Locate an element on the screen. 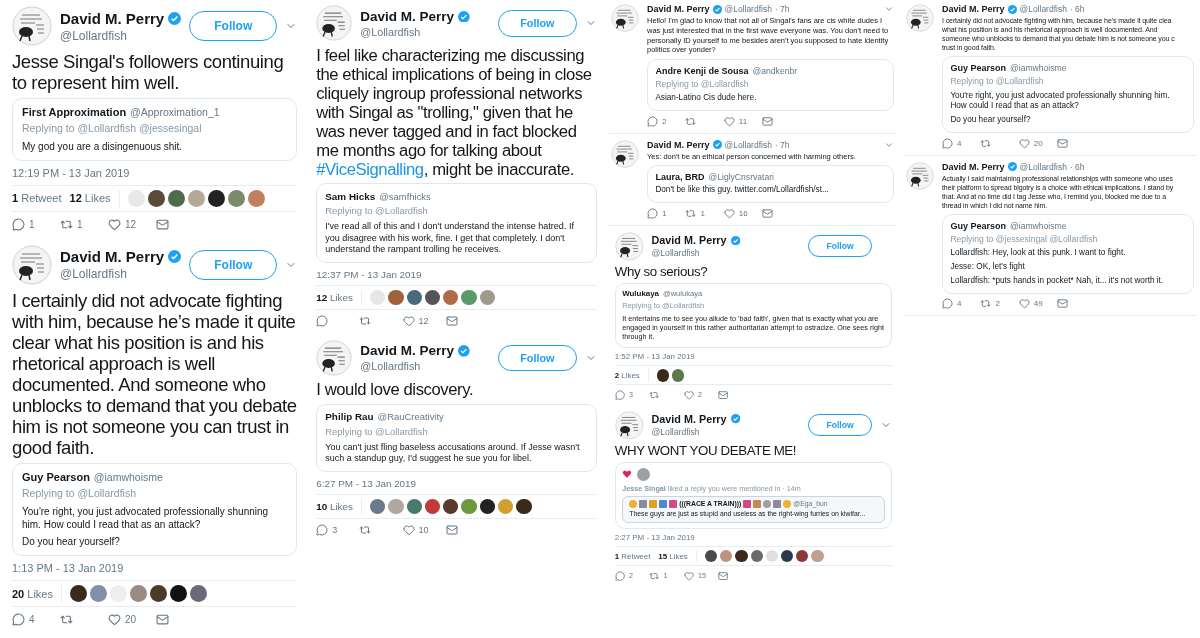 The height and width of the screenshot is (638, 1200). quoted-author-name: Andre Kenji de Sousa is located at coordinates (702, 70).